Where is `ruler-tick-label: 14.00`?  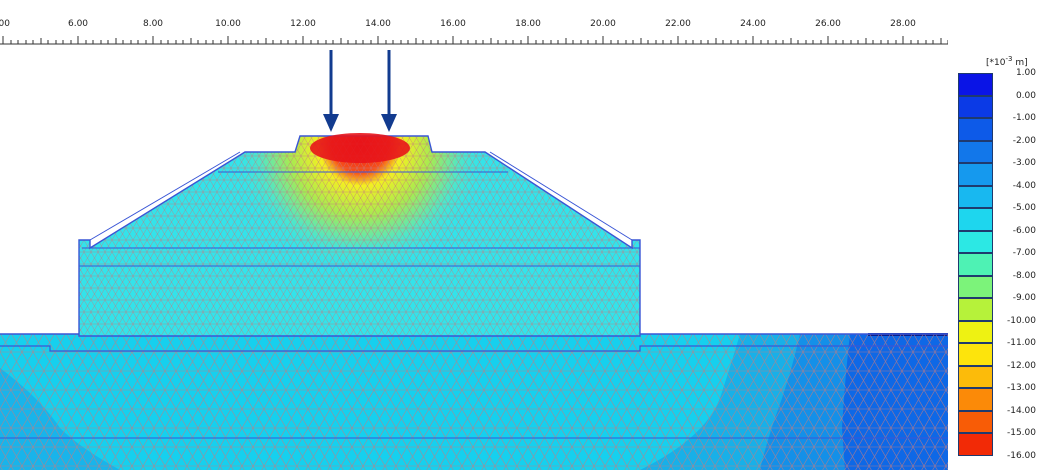 ruler-tick-label: 14.00 is located at coordinates (378, 24).